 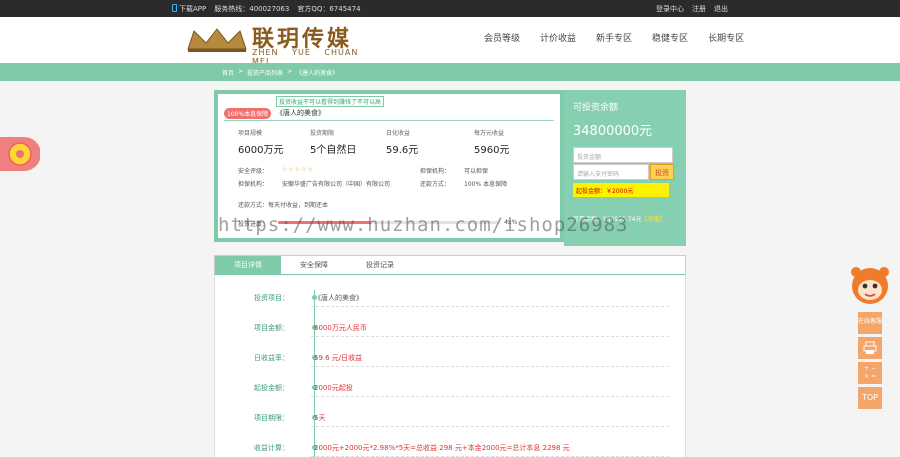 I want to click on printer-icon, so click(x=870, y=347).